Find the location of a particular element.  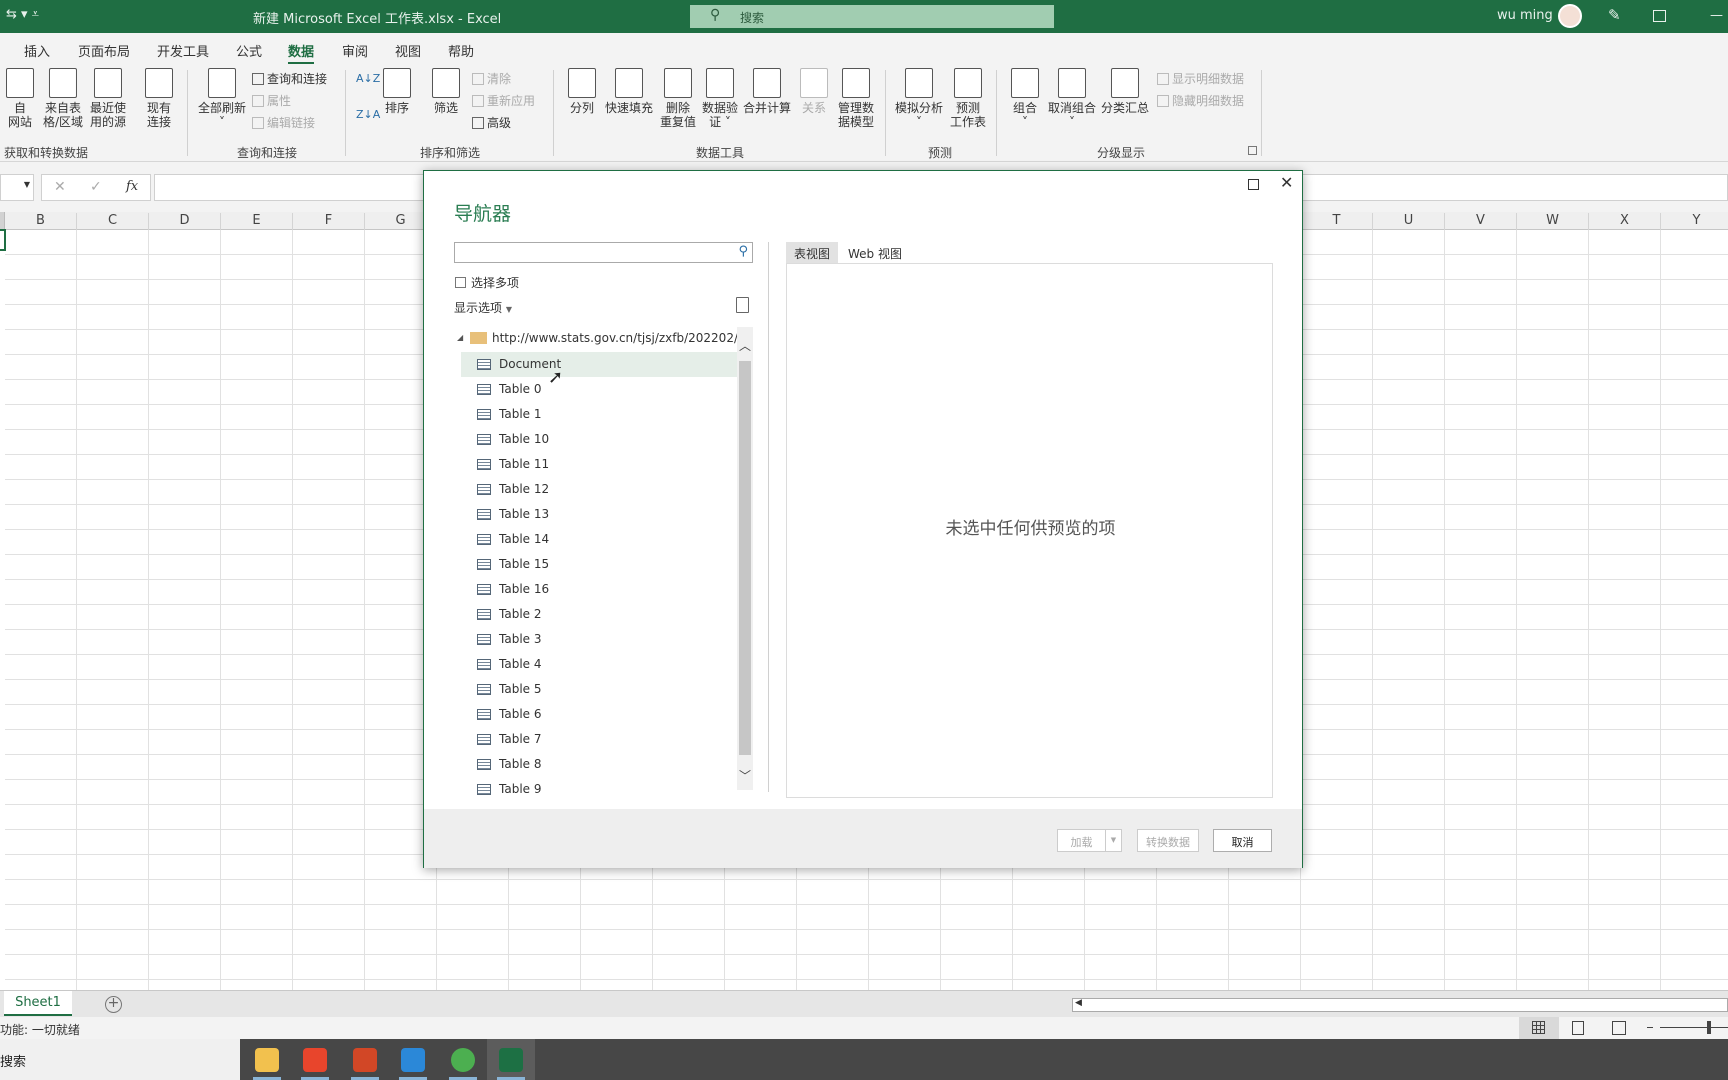

zoom-out-icon is located at coordinates (1650, 1027).